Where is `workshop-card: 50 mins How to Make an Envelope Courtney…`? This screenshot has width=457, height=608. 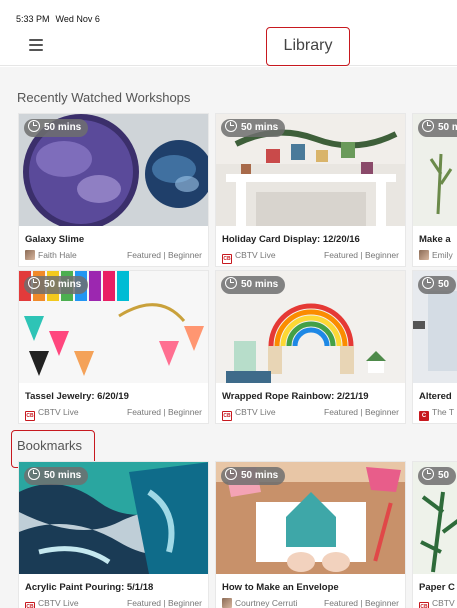
workshop-card: 50 mins How to Make an Envelope Courtney… is located at coordinates (310, 534).